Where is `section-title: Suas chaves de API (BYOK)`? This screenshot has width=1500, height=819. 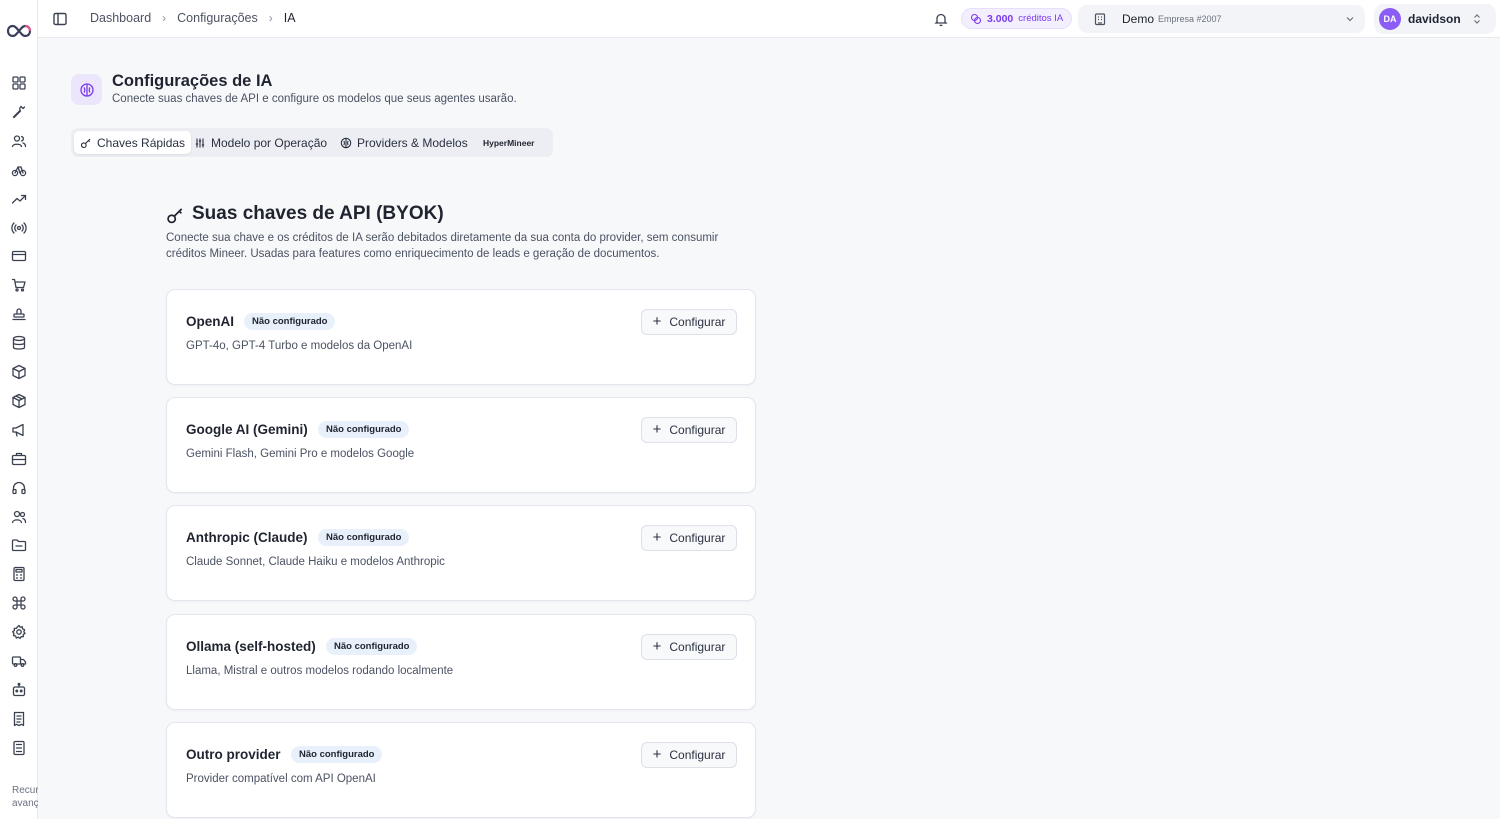 section-title: Suas chaves de API (BYOK) is located at coordinates (318, 213).